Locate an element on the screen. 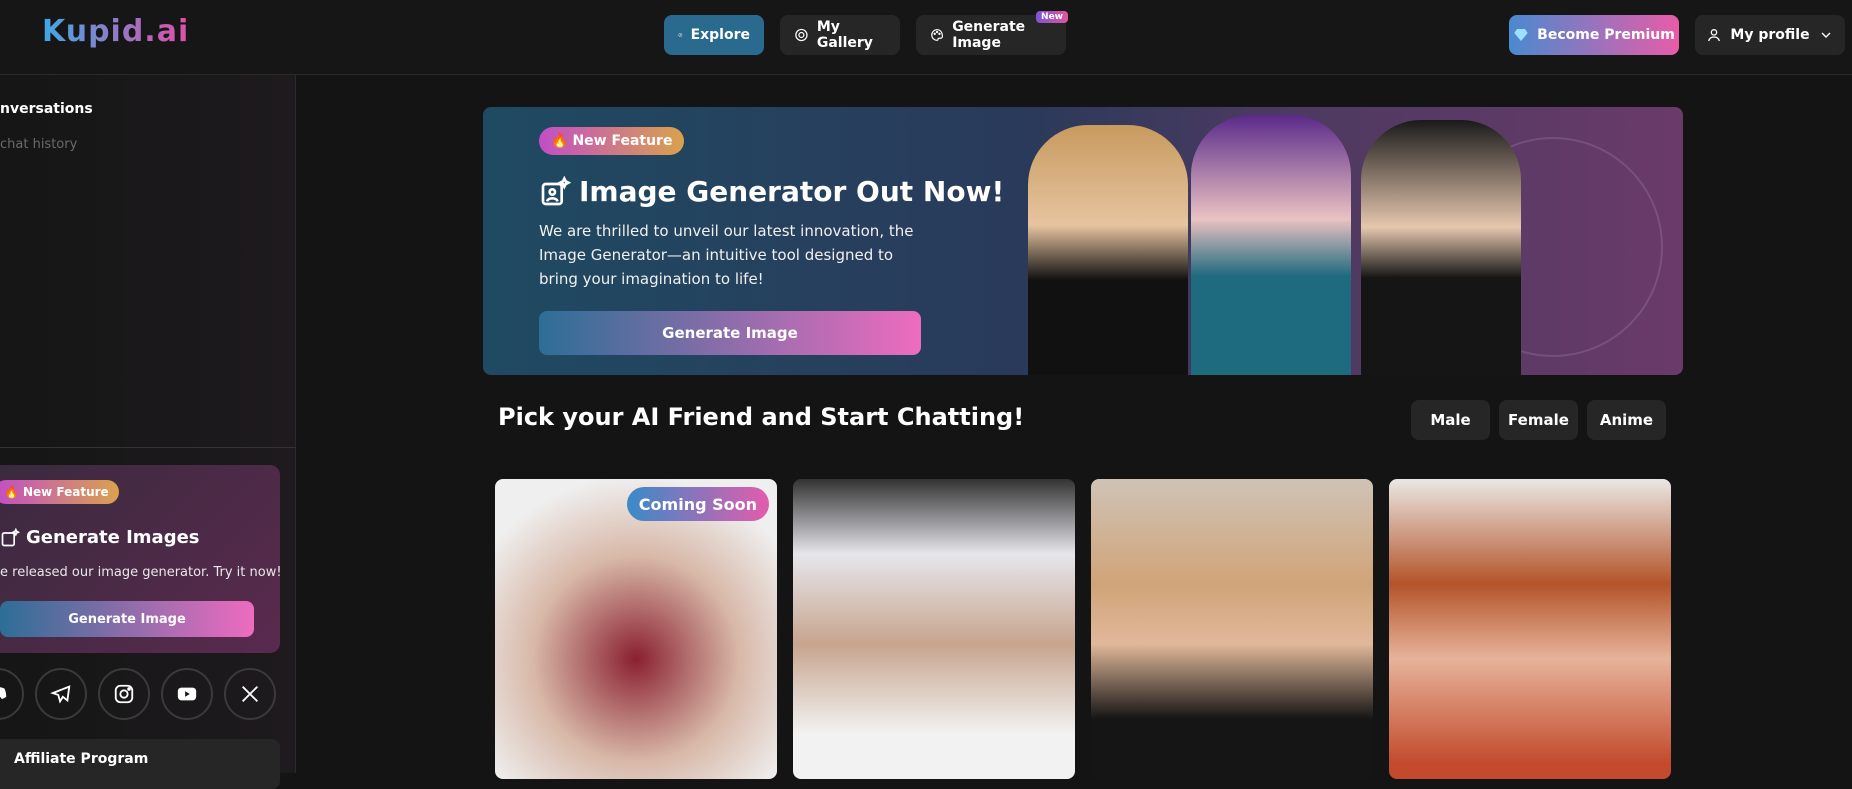 The height and width of the screenshot is (789, 1852). generate-image-nav-button: Generate Image New is located at coordinates (992, 33).